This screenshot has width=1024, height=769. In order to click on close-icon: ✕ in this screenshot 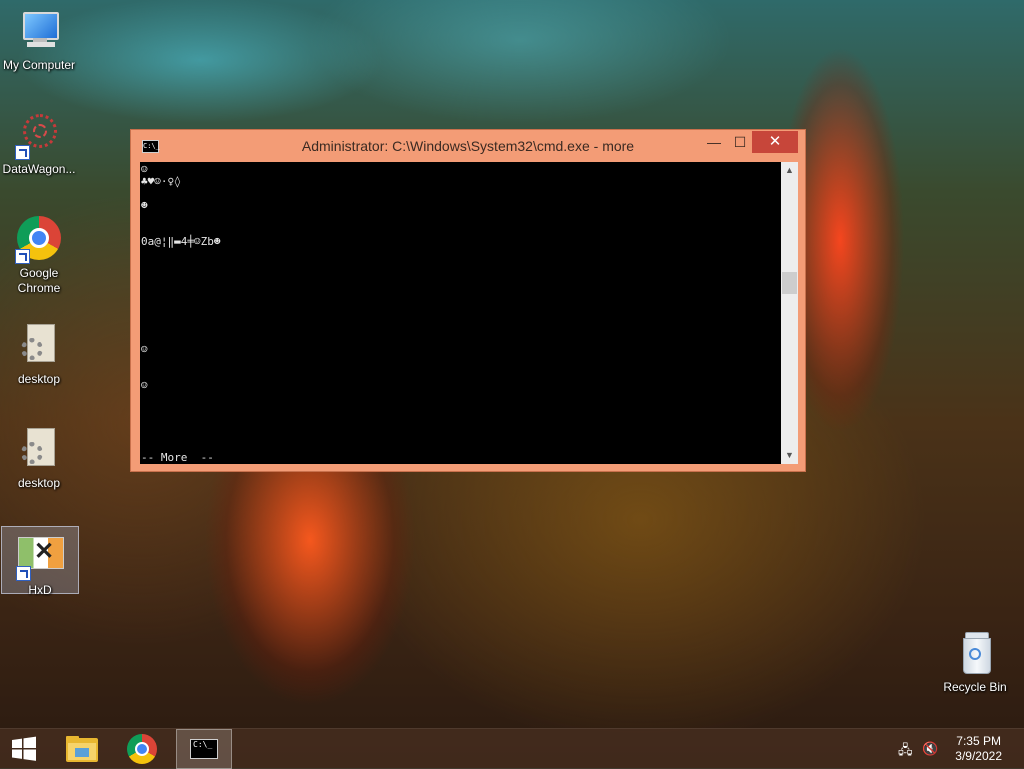, I will do `click(775, 141)`.